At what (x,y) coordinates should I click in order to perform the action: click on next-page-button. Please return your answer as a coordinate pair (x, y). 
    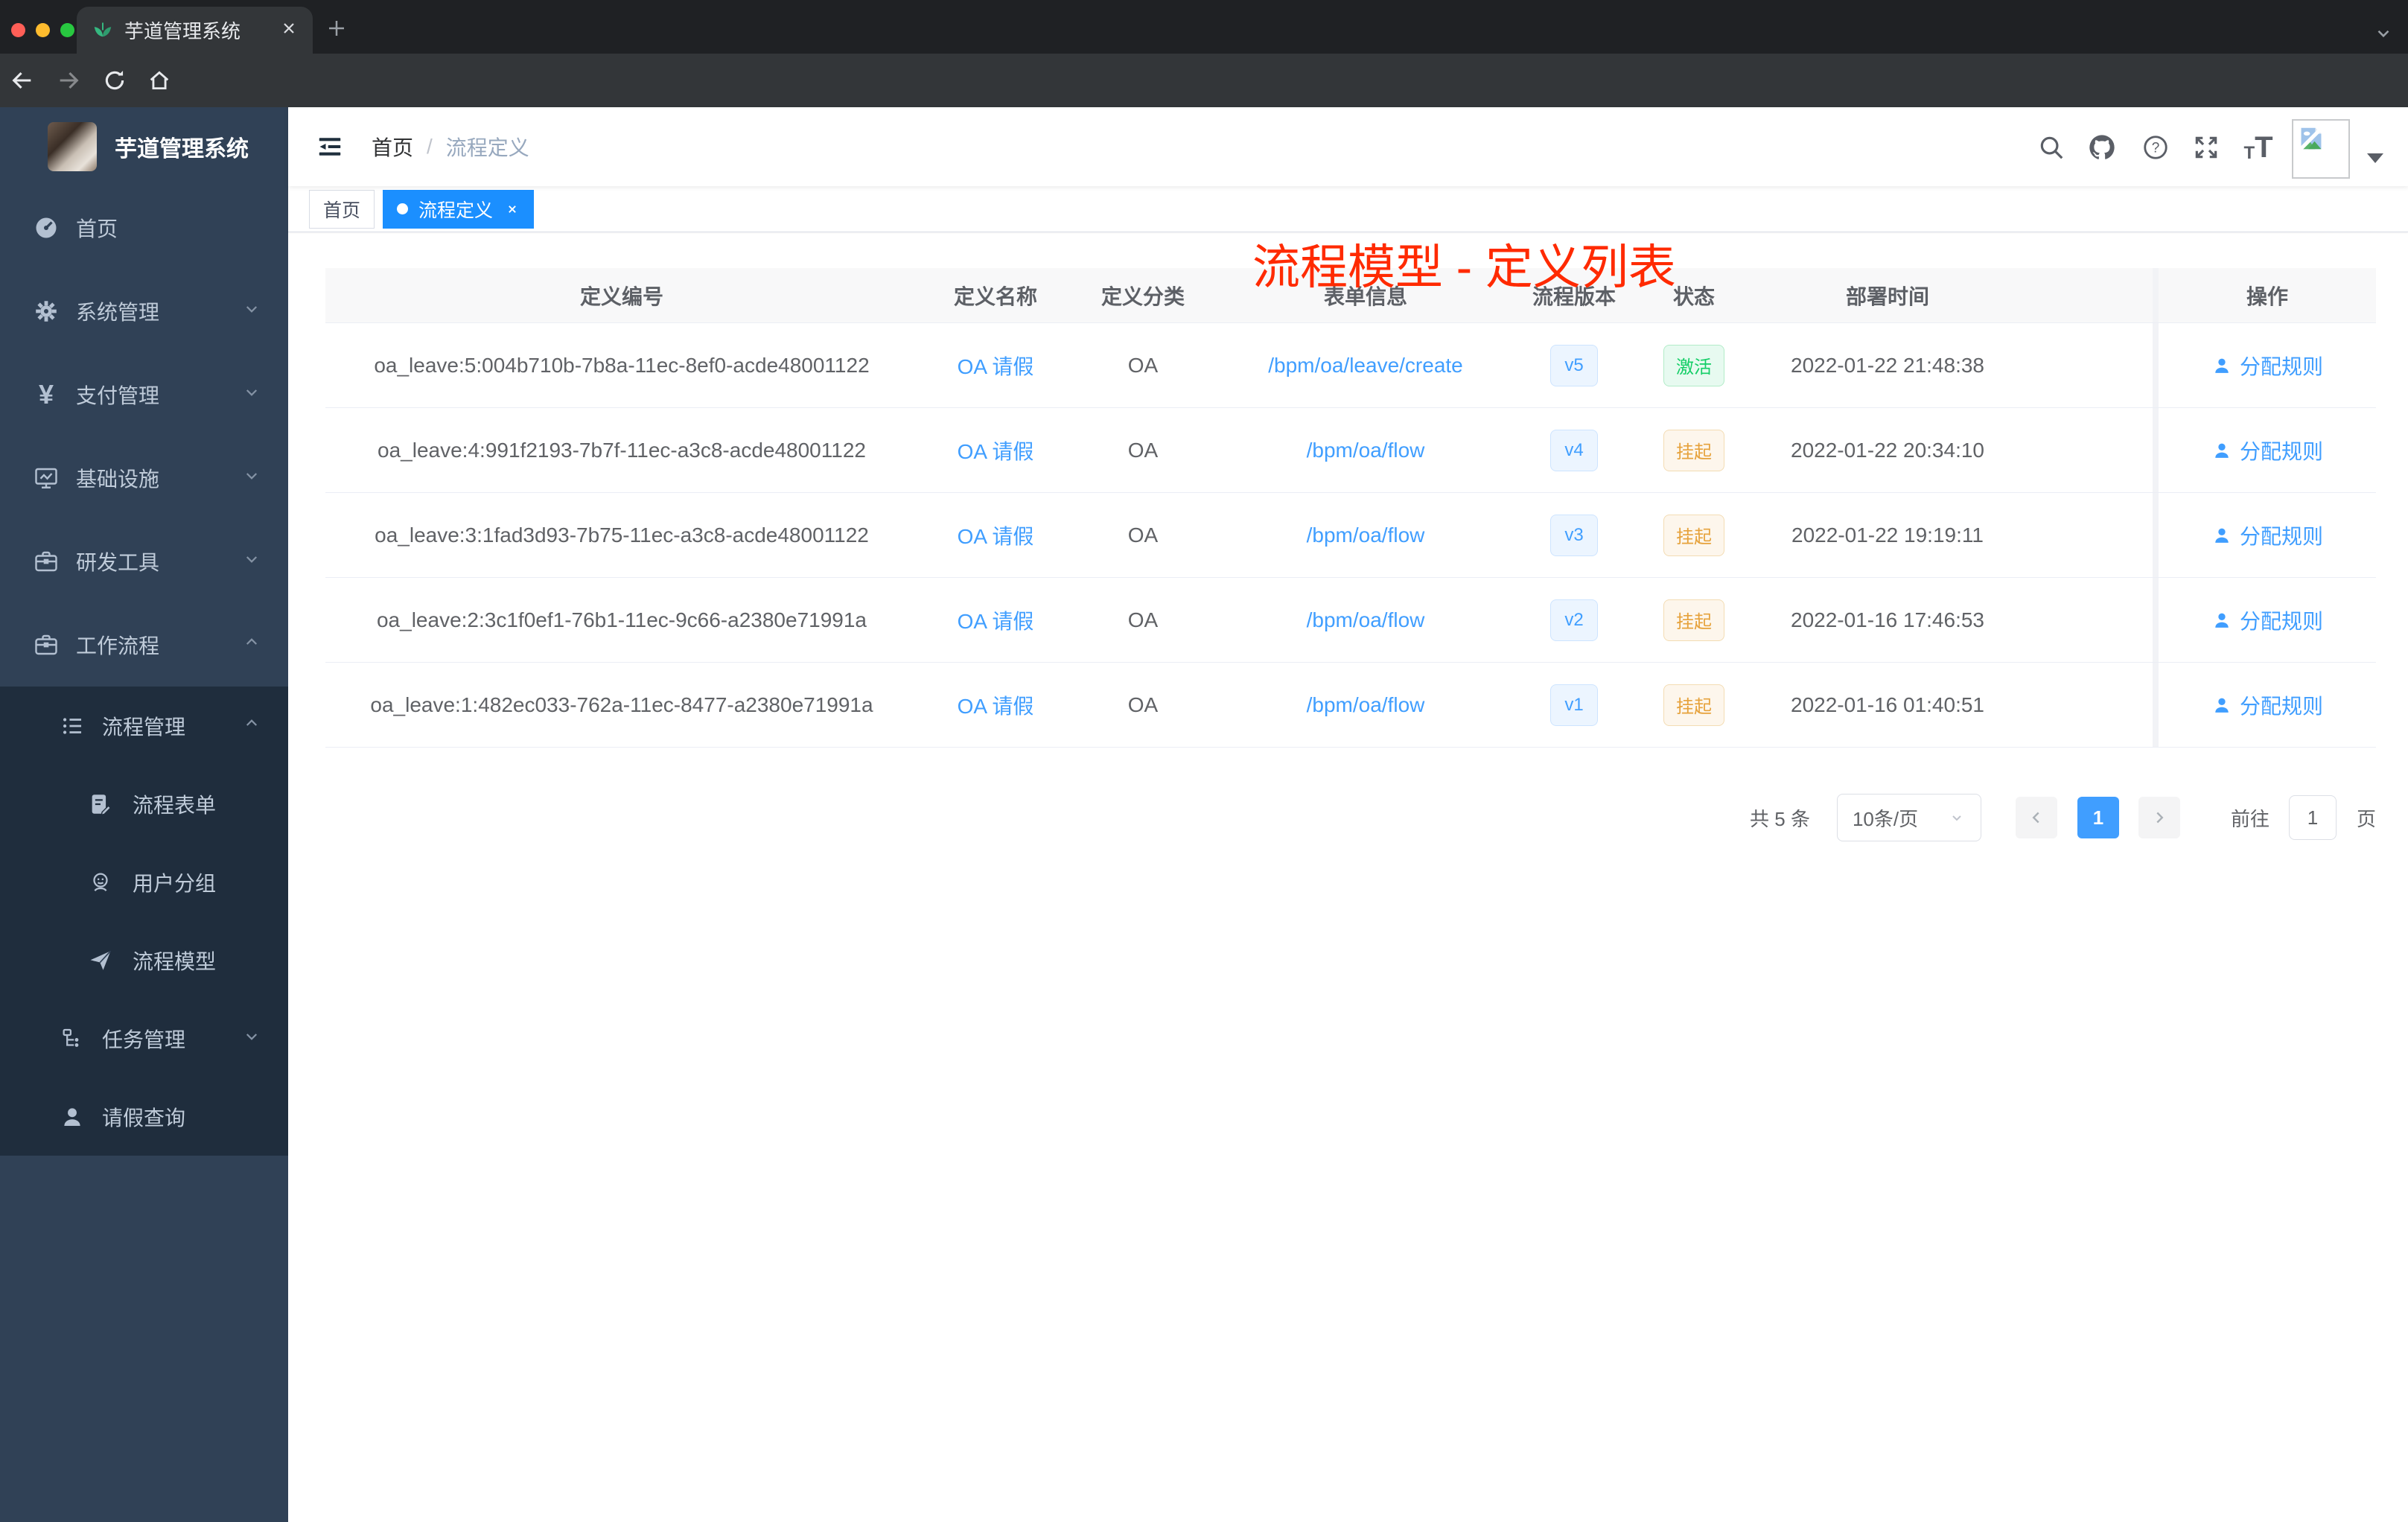
    Looking at the image, I should click on (2159, 817).